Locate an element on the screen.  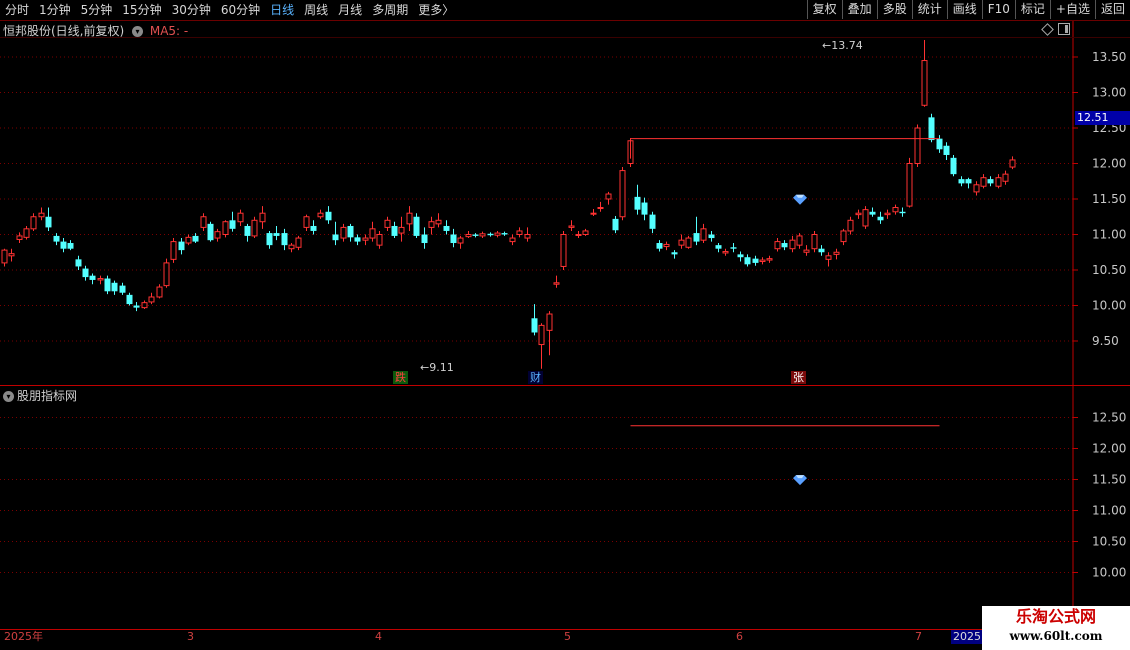
indicator-tick-label: 12.50 is located at coordinates (1109, 418).